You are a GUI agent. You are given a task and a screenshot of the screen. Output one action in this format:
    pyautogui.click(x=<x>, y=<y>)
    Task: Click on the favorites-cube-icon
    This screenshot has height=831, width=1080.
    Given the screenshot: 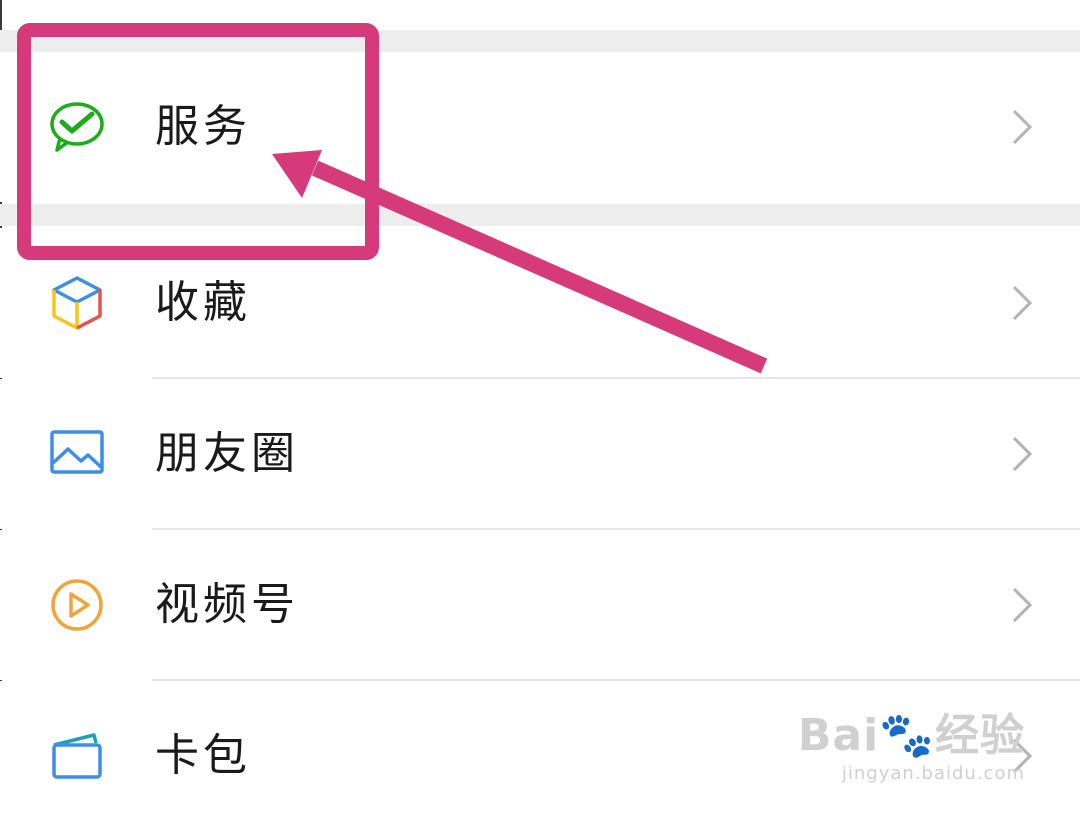 What is the action you would take?
    pyautogui.click(x=77, y=303)
    